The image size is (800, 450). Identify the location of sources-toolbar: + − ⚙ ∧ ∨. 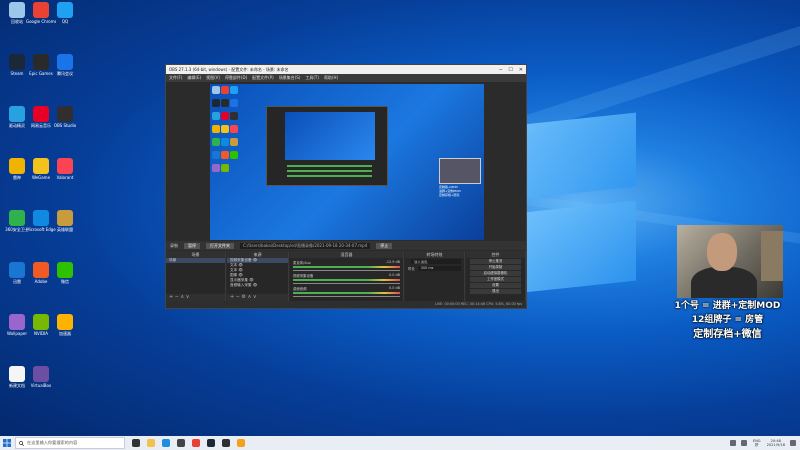
(257, 297).